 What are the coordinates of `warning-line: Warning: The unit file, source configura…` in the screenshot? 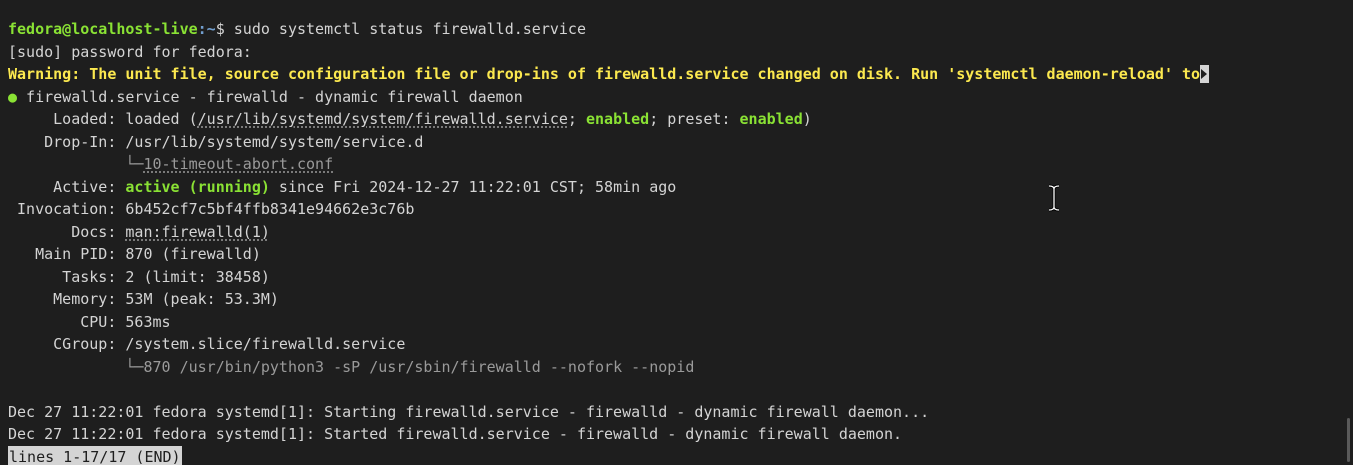 It's located at (680, 74).